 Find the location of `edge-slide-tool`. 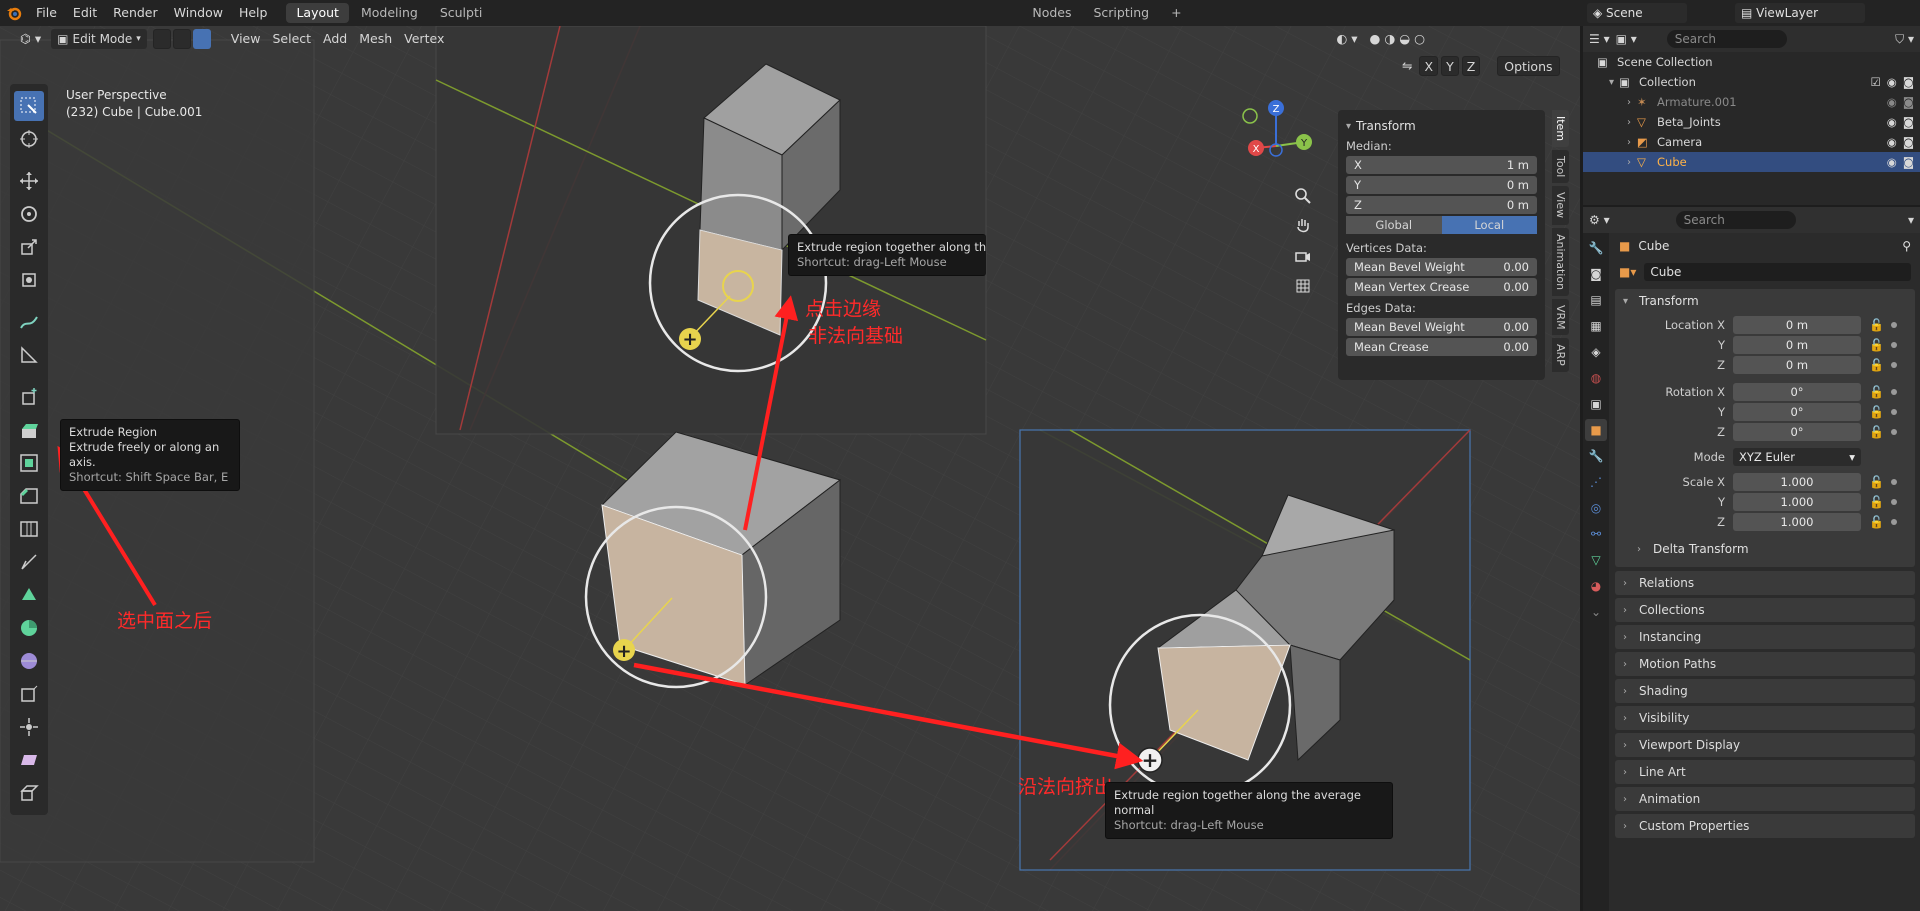

edge-slide-tool is located at coordinates (29, 694).